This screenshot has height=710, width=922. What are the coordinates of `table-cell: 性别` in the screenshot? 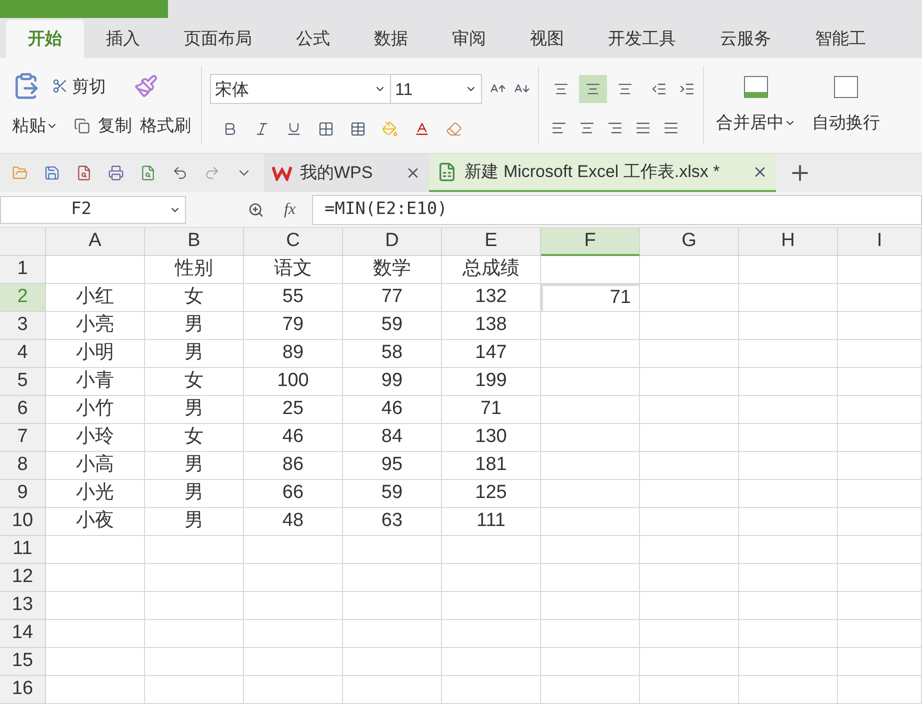 It's located at (194, 270).